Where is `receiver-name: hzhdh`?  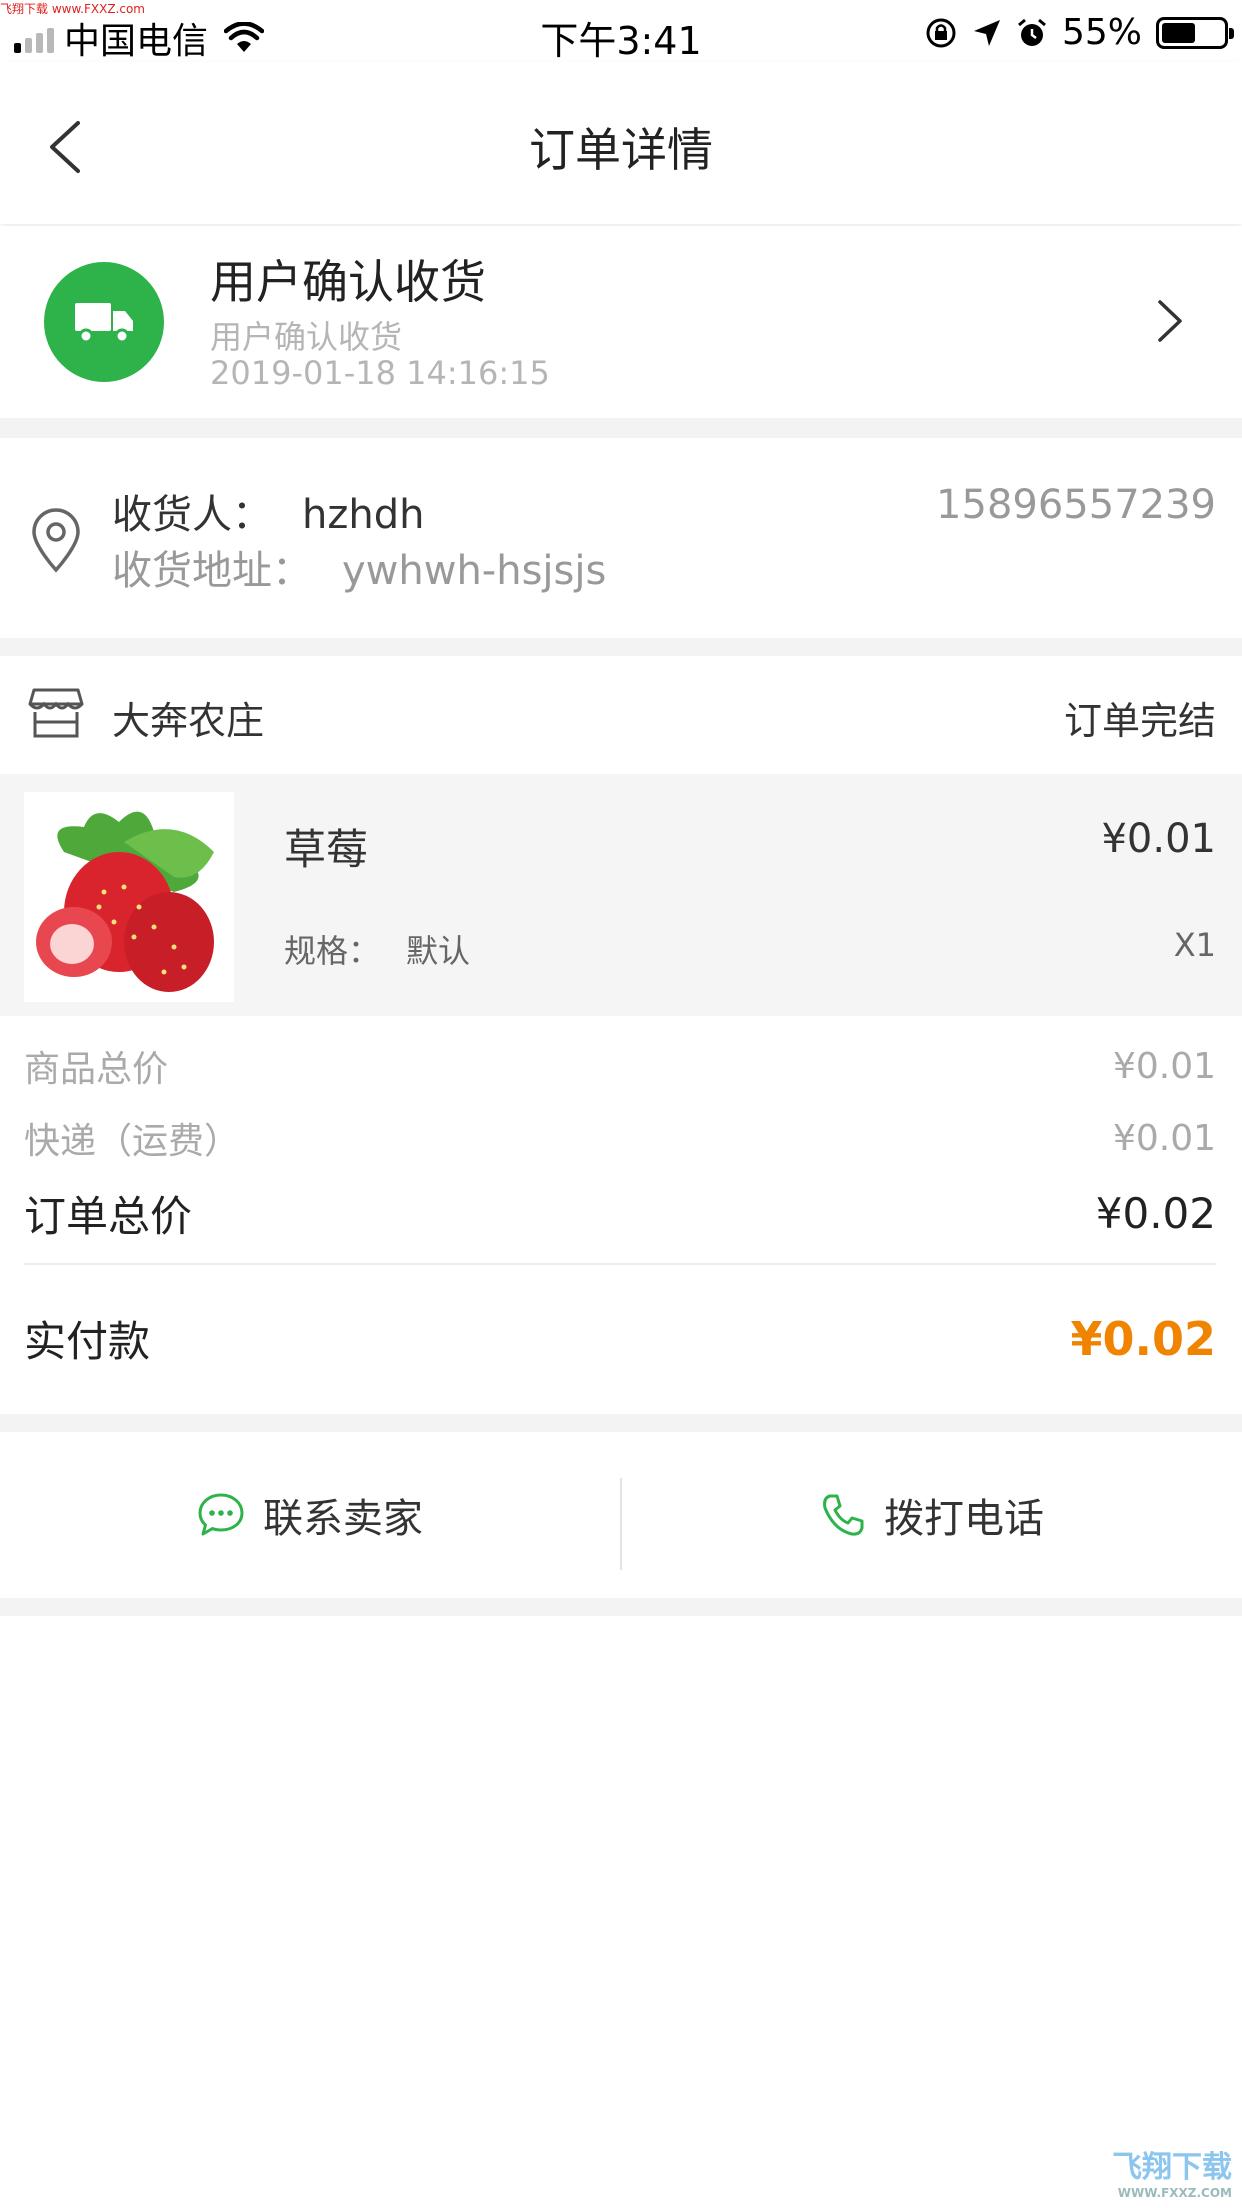
receiver-name: hzhdh is located at coordinates (363, 515).